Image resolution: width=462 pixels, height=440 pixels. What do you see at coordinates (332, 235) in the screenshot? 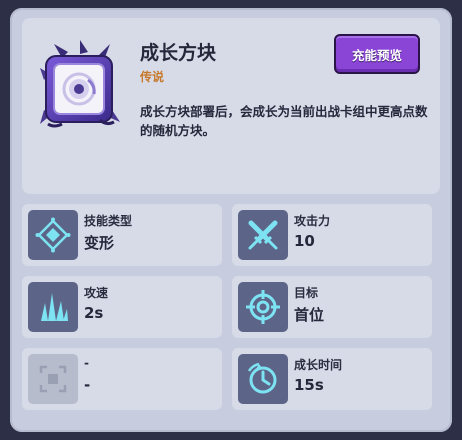
I see `stat-attack: 攻击力 10` at bounding box center [332, 235].